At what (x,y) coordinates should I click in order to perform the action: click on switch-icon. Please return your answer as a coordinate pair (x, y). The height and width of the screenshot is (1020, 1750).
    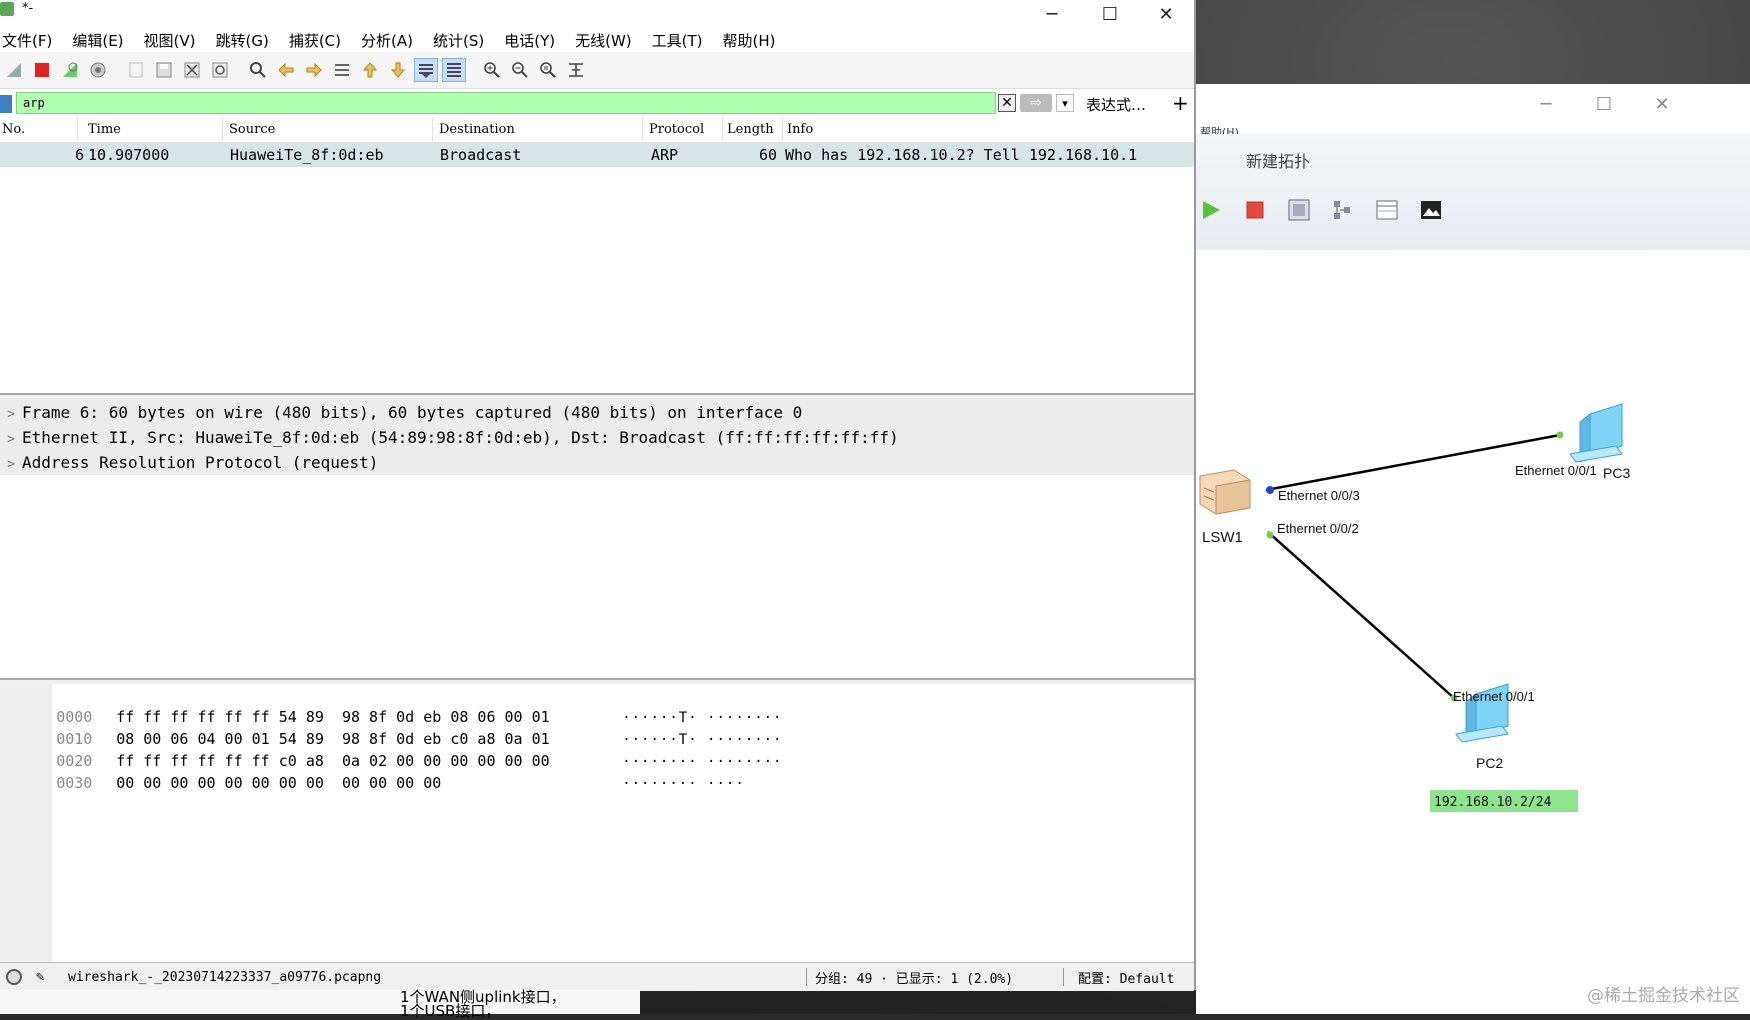
    Looking at the image, I should click on (1225, 492).